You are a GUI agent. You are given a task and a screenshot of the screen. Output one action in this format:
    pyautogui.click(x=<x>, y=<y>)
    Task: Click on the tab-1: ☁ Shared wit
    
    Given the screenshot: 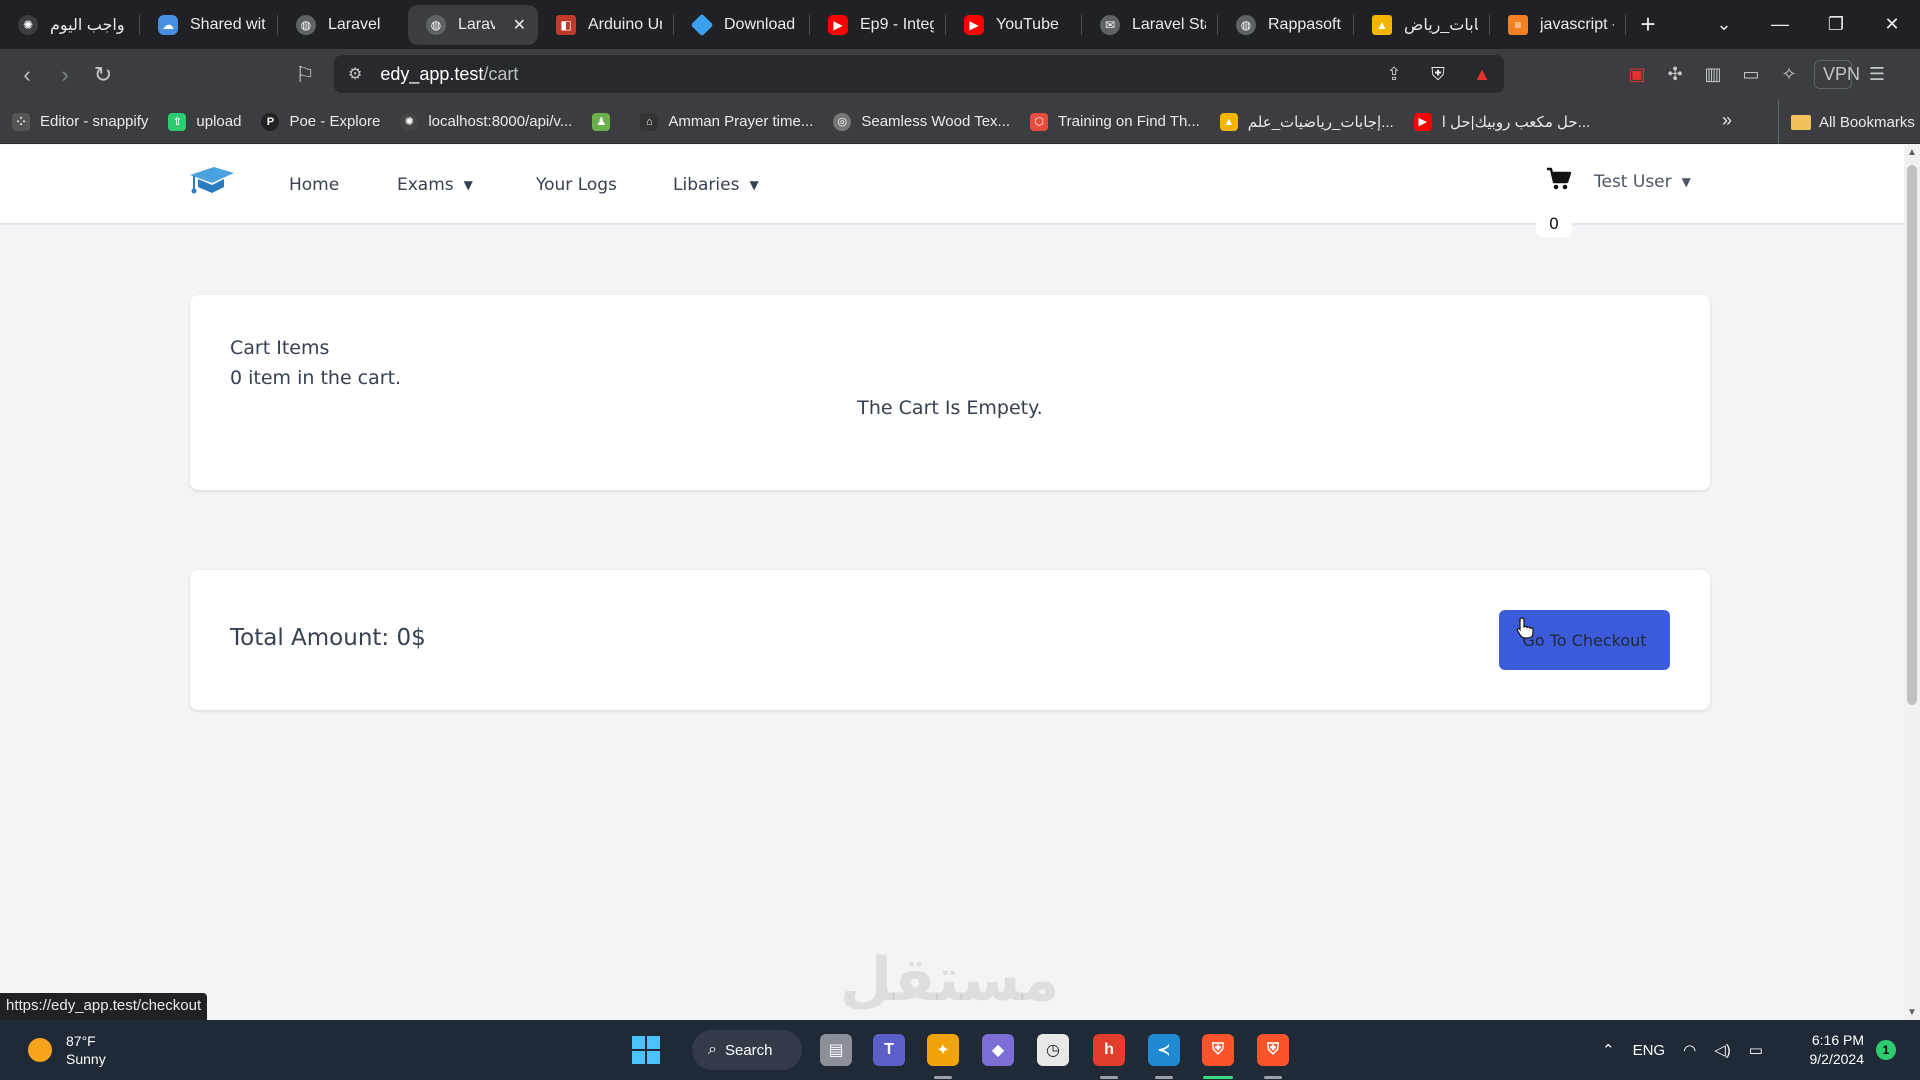 What is the action you would take?
    pyautogui.click(x=209, y=24)
    